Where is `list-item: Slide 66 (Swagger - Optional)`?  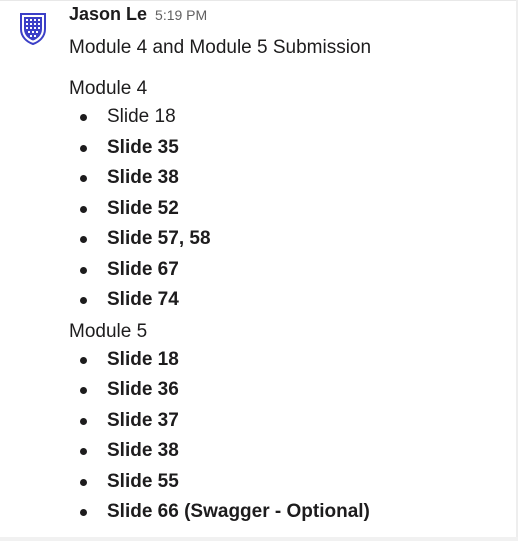
list-item: Slide 66 (Swagger - Optional) is located at coordinates (289, 512).